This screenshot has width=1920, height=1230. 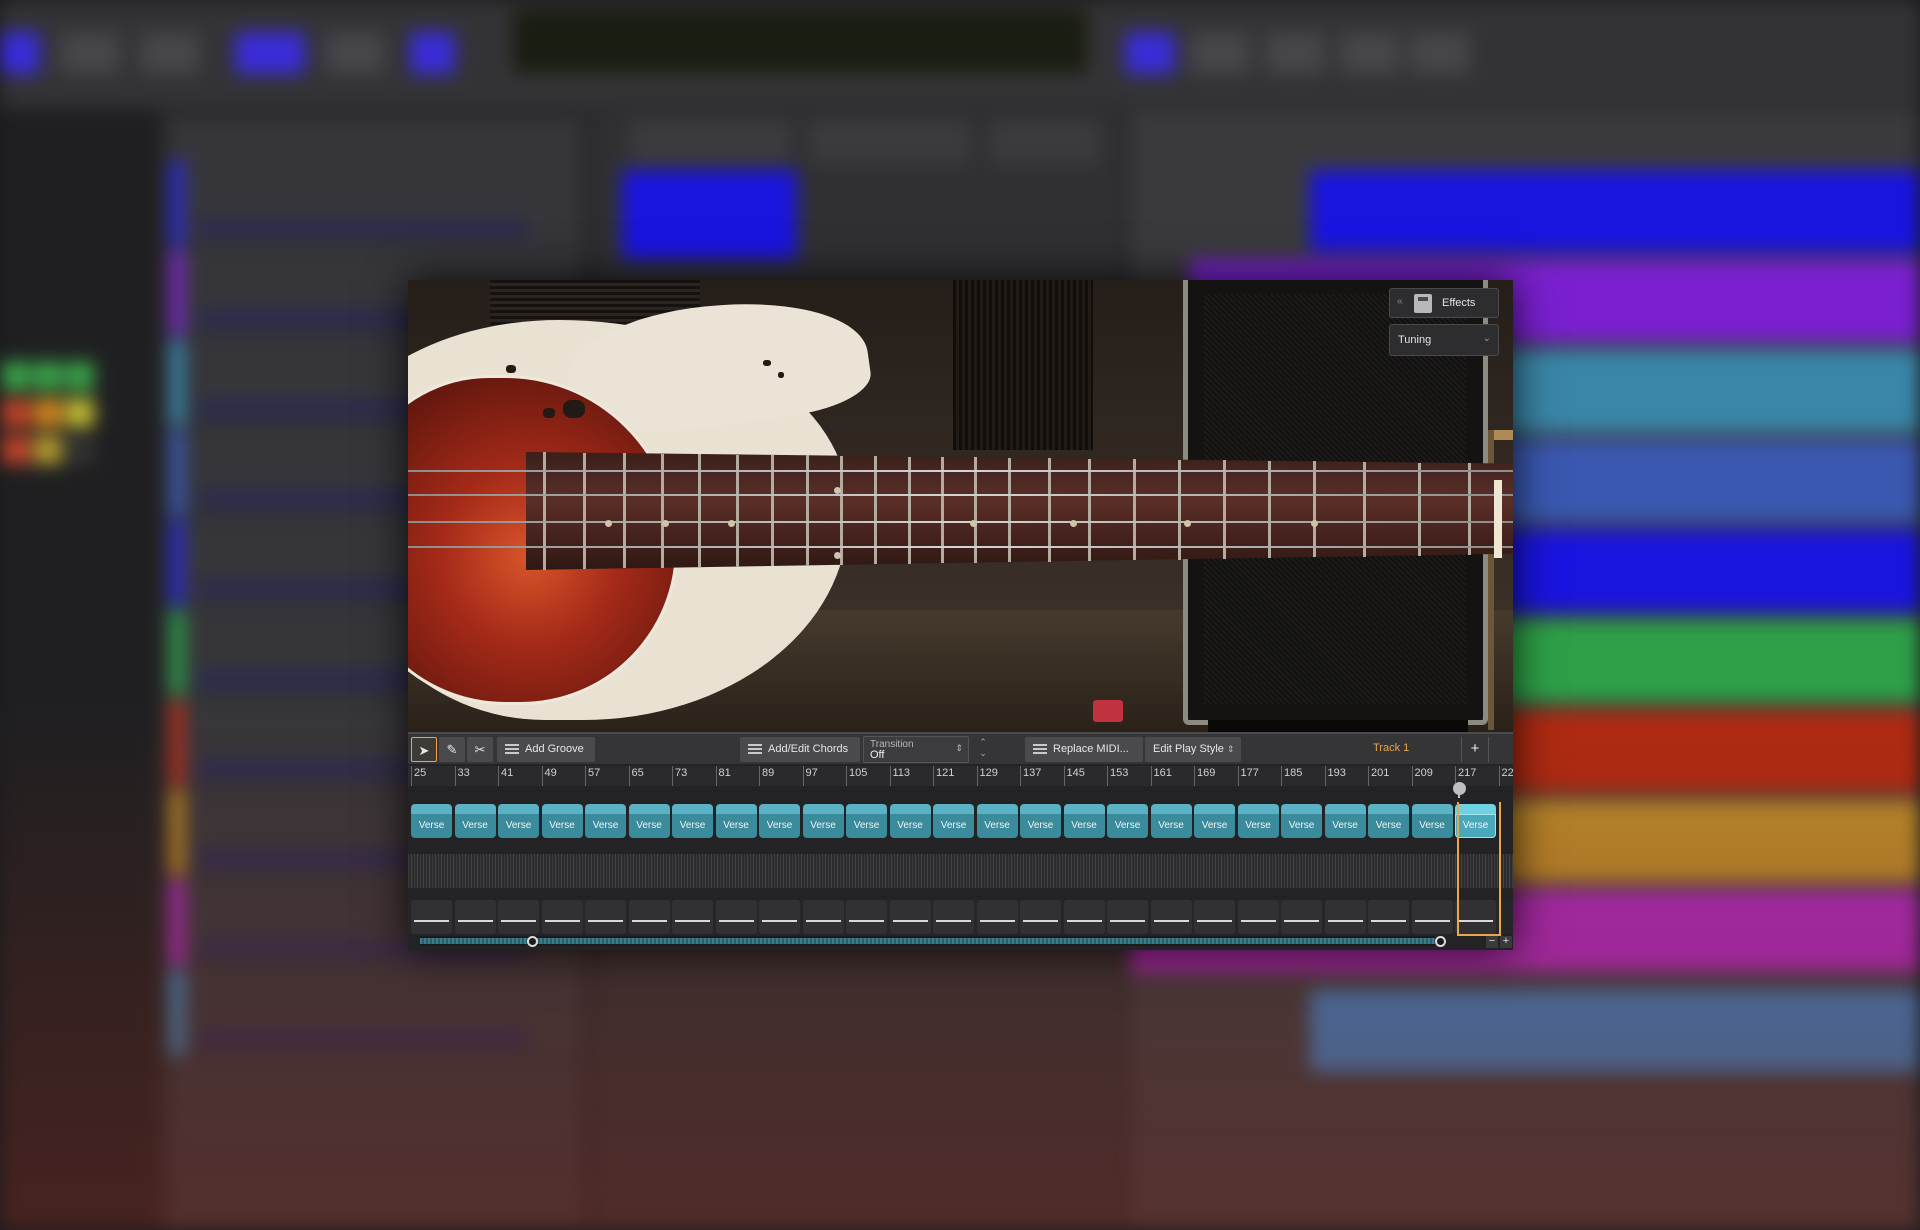 What do you see at coordinates (1492, 942) in the screenshot?
I see `zoom-out-button: −` at bounding box center [1492, 942].